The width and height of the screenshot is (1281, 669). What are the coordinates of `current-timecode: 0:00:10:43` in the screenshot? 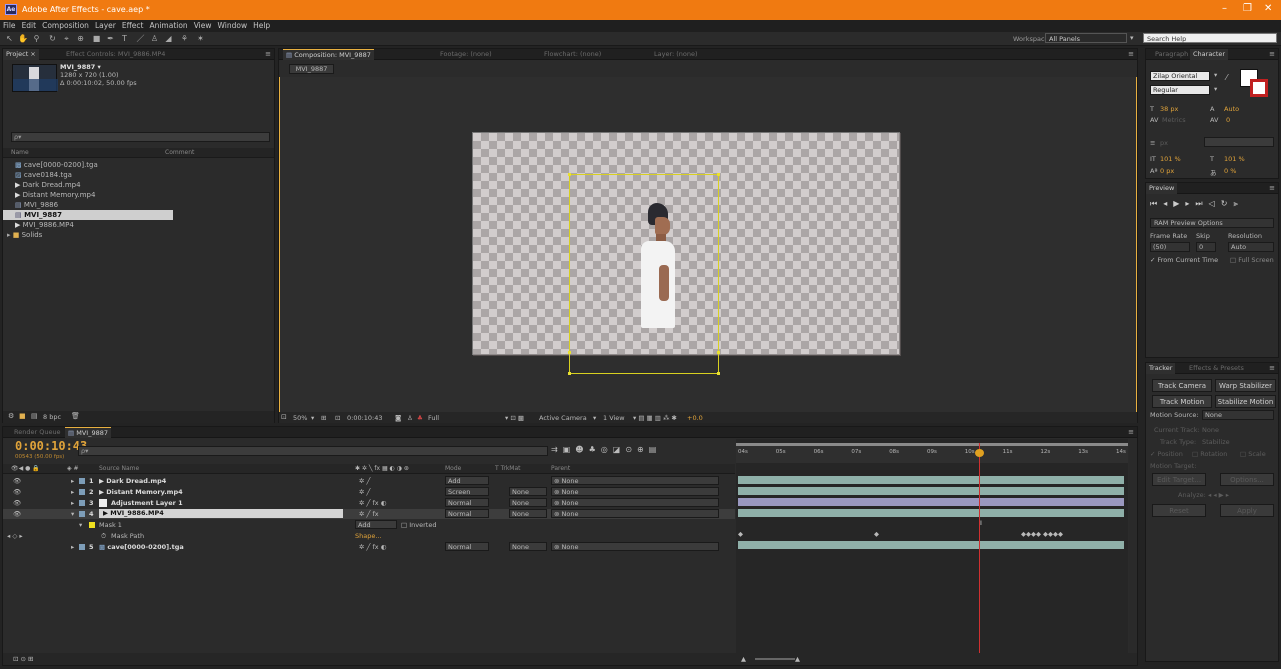 It's located at (51, 446).